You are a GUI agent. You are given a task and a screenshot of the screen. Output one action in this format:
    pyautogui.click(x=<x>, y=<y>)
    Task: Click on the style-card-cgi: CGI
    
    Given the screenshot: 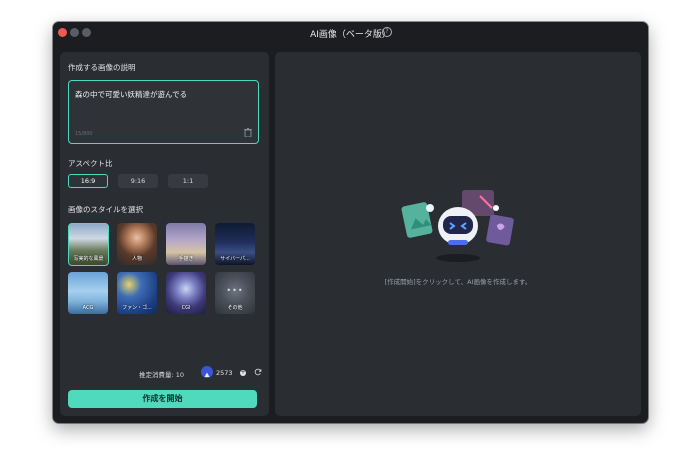 What is the action you would take?
    pyautogui.click(x=186, y=293)
    